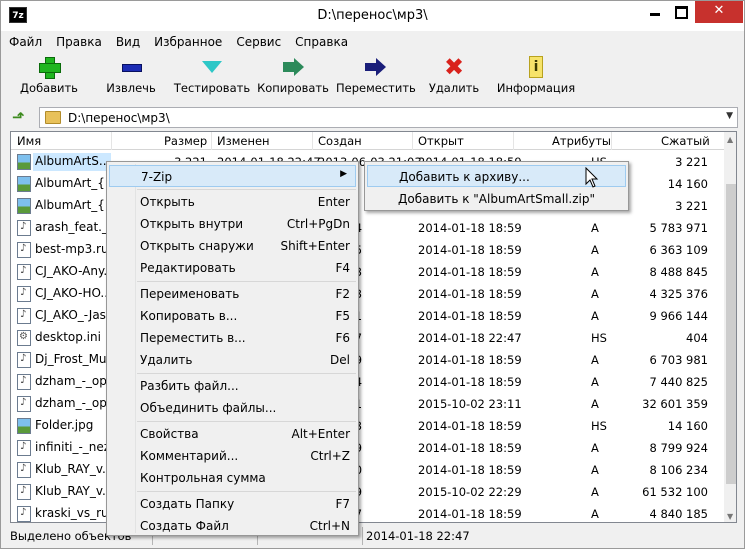 This screenshot has width=745, height=549. What do you see at coordinates (675, 492) in the screenshot?
I see `file-packed-size: 61 532 100` at bounding box center [675, 492].